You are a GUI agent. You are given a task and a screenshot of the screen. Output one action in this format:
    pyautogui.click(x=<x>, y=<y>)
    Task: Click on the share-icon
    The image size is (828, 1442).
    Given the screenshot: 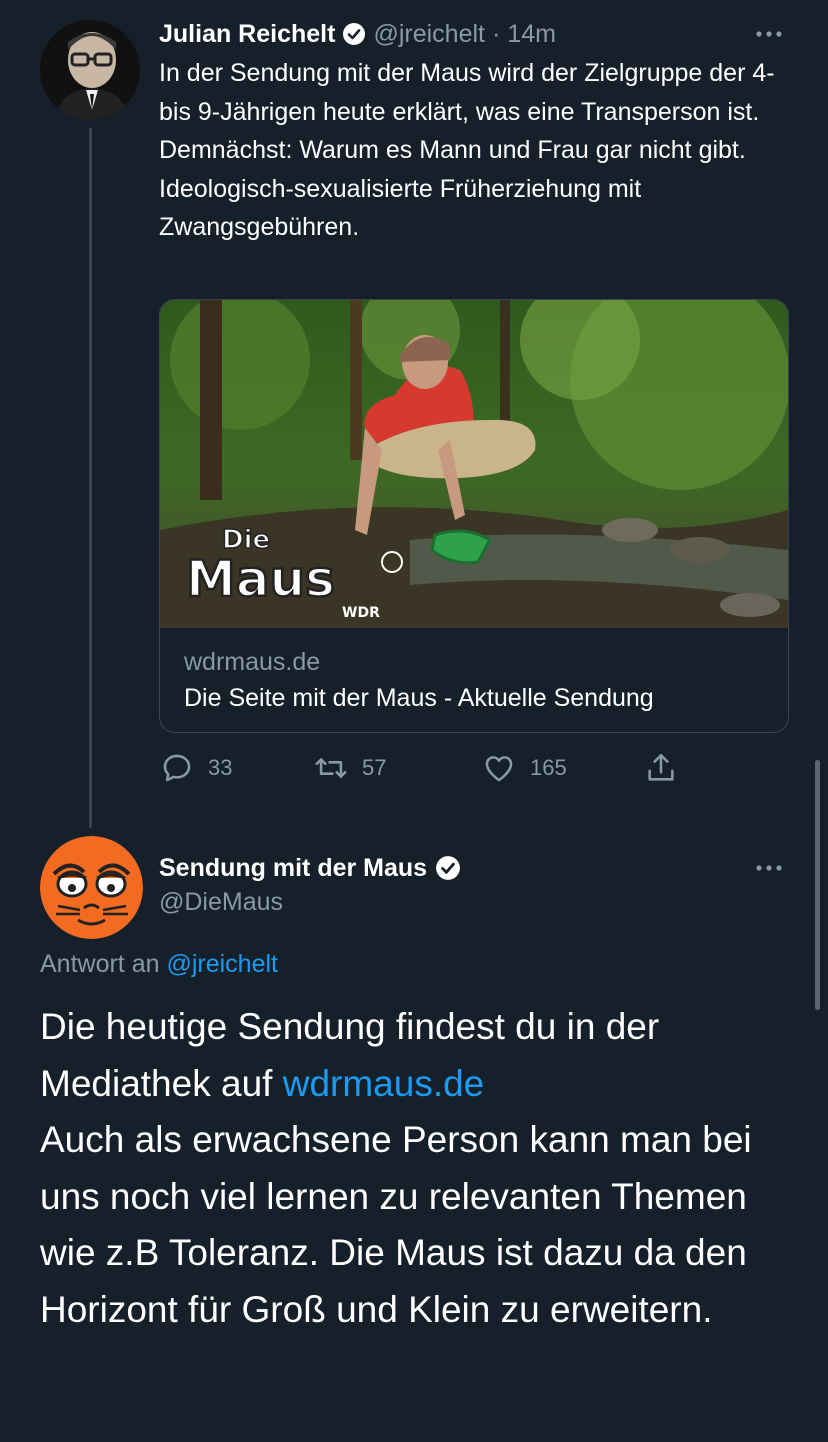 What is the action you would take?
    pyautogui.click(x=661, y=768)
    